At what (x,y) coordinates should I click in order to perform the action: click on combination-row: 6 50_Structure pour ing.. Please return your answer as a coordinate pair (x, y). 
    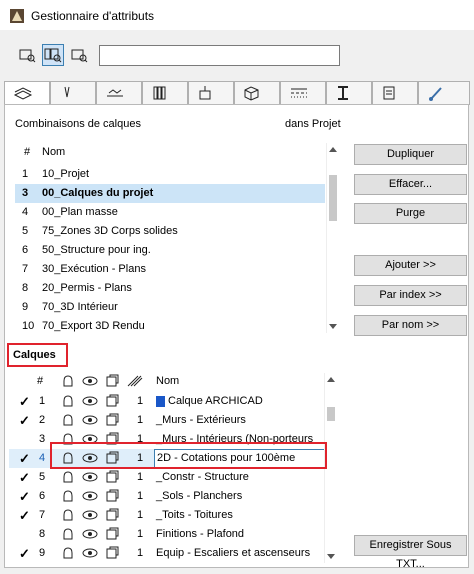
    Looking at the image, I should click on (170, 250).